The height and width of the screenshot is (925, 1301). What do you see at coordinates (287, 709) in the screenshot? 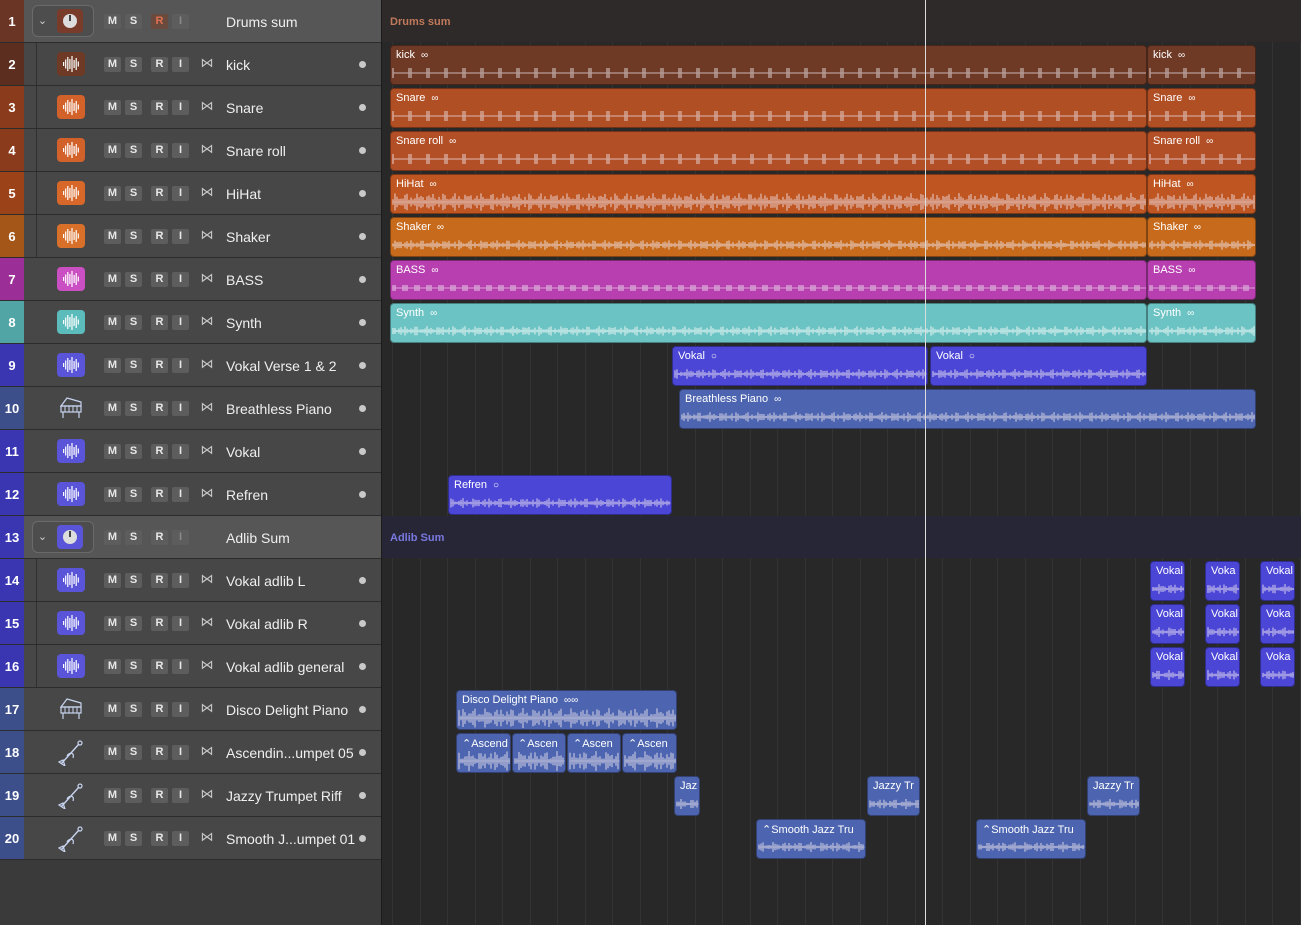
I see `track-name: Disco Delight Piano` at bounding box center [287, 709].